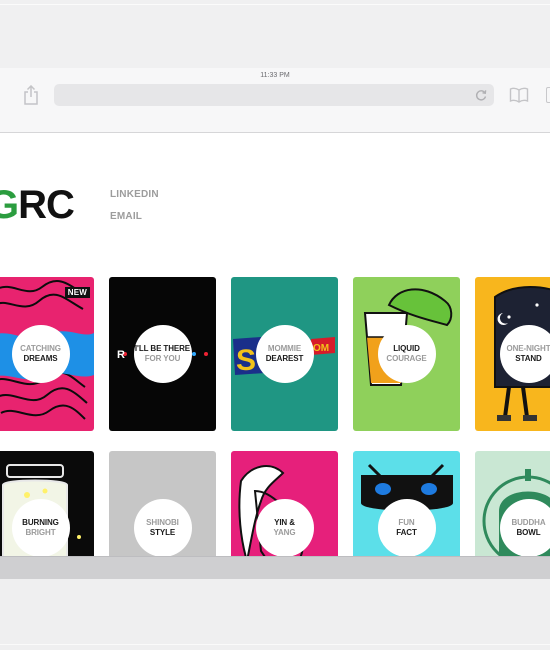 The height and width of the screenshot is (650, 550). Describe the element at coordinates (126, 216) in the screenshot. I see `email-link: EMAIL` at that location.